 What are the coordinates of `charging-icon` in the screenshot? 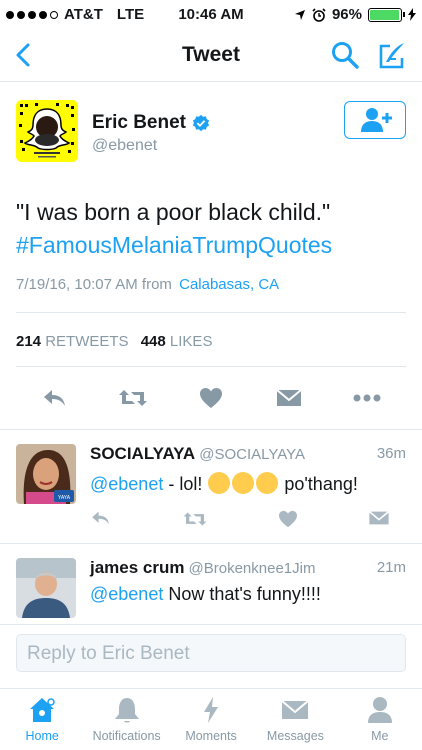 It's located at (412, 14).